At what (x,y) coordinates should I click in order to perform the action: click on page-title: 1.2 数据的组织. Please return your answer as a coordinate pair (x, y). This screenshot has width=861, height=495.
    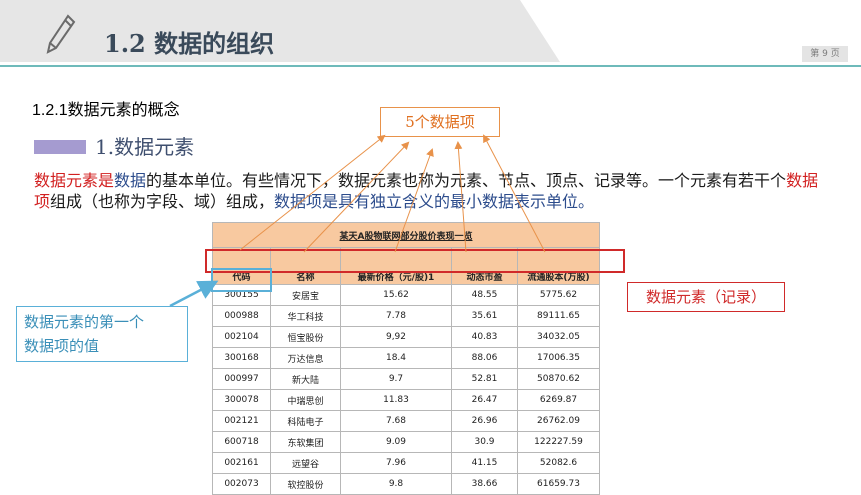
    Looking at the image, I should click on (189, 43).